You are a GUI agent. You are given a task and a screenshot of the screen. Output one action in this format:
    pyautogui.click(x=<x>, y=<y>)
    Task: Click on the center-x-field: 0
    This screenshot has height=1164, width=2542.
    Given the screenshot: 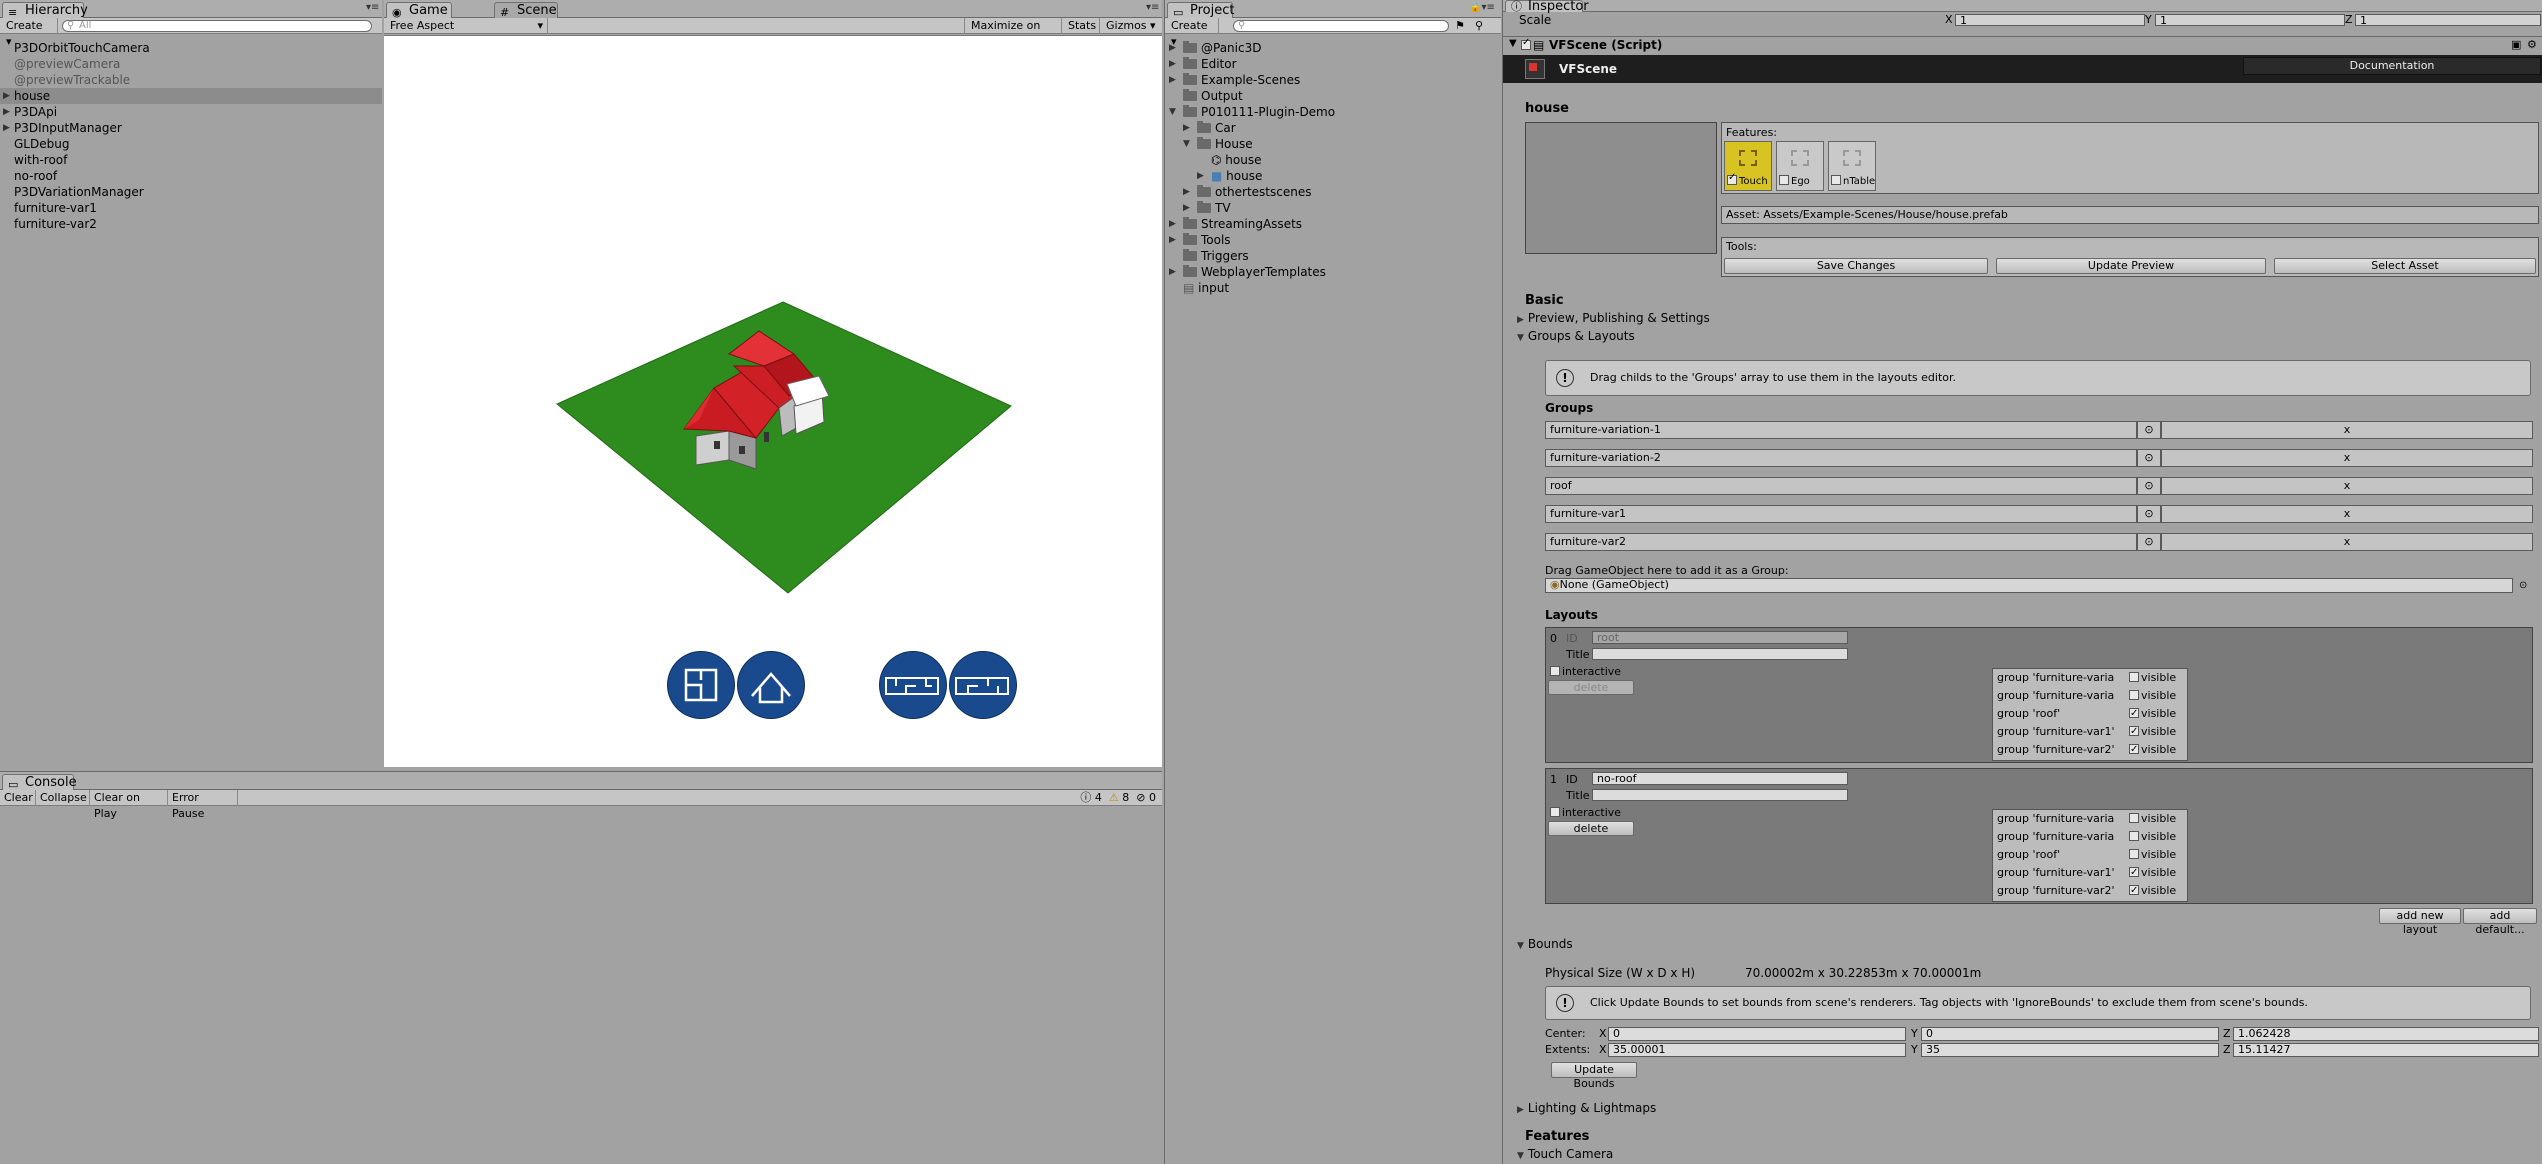 What is the action you would take?
    pyautogui.click(x=1757, y=1034)
    